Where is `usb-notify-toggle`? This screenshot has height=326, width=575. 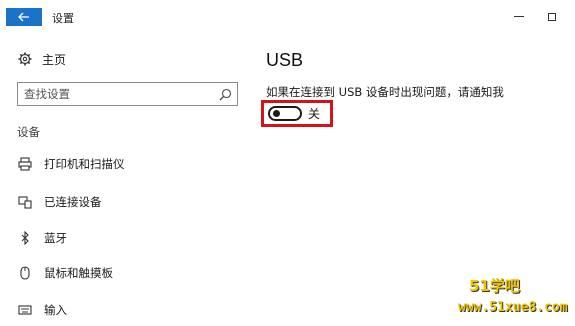 usb-notify-toggle is located at coordinates (285, 113).